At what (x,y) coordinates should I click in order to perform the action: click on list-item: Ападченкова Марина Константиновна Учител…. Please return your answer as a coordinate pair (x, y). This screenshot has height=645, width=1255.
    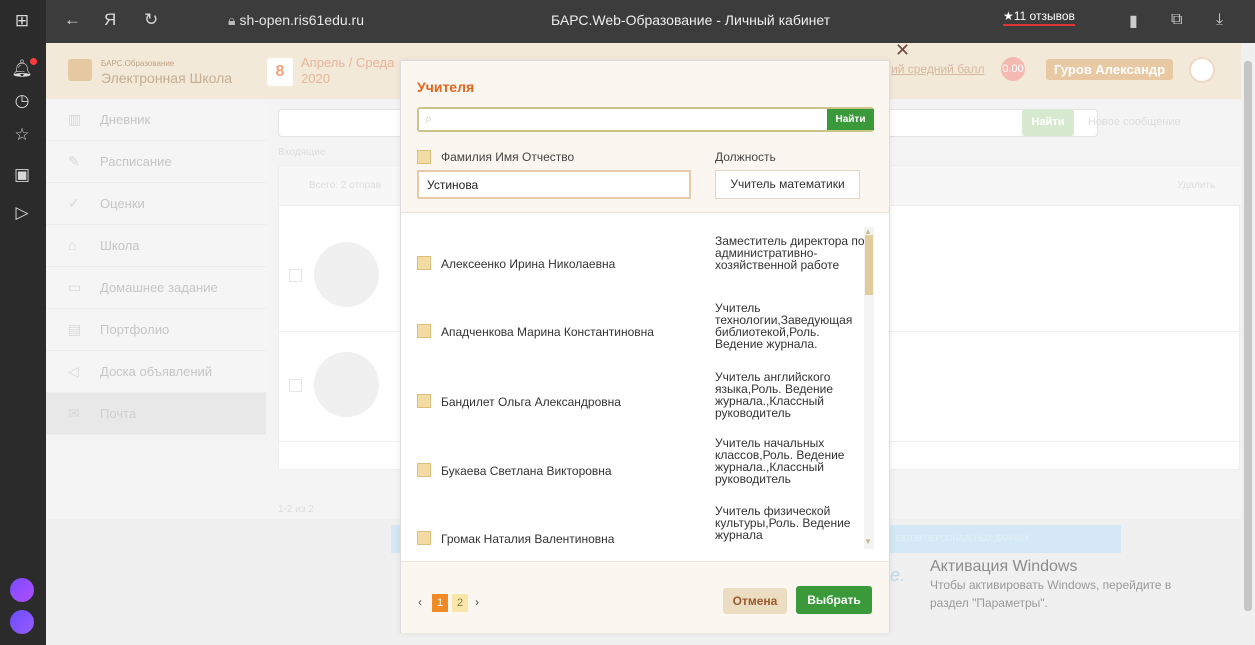
    Looking at the image, I should click on (631, 327).